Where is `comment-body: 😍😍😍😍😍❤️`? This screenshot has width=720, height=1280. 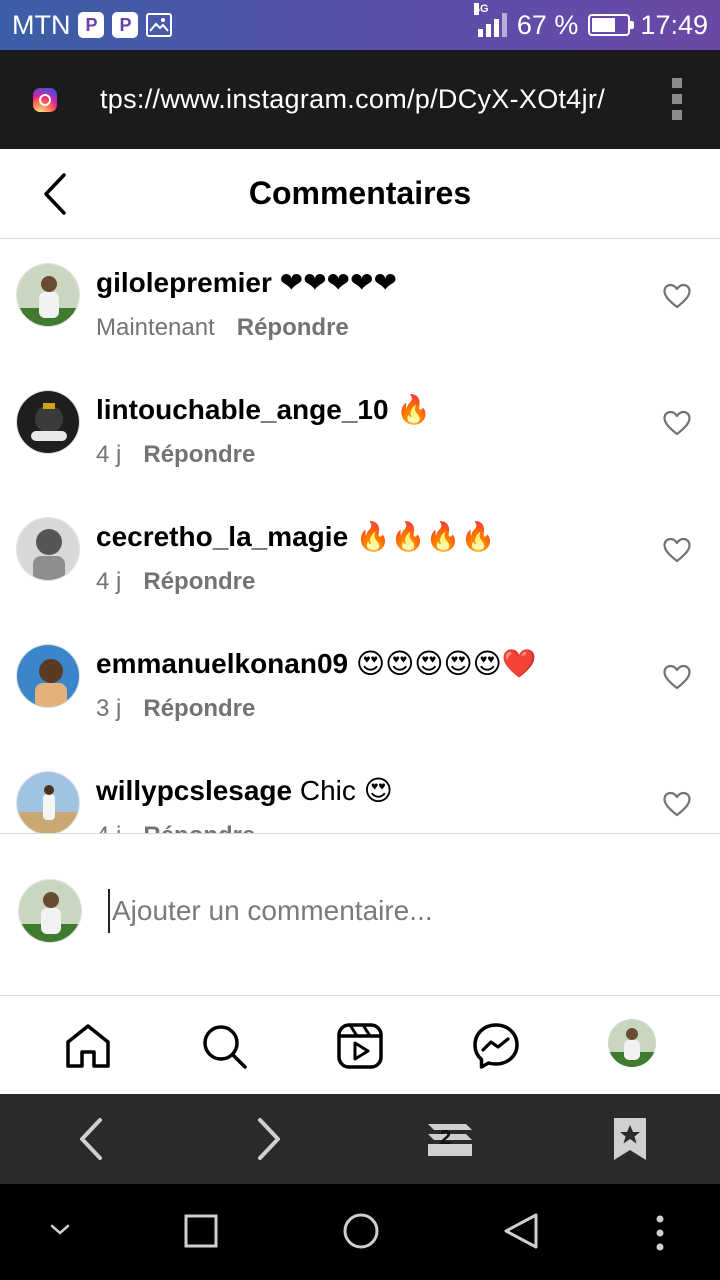
comment-body: 😍😍😍😍😍❤️ is located at coordinates (446, 663).